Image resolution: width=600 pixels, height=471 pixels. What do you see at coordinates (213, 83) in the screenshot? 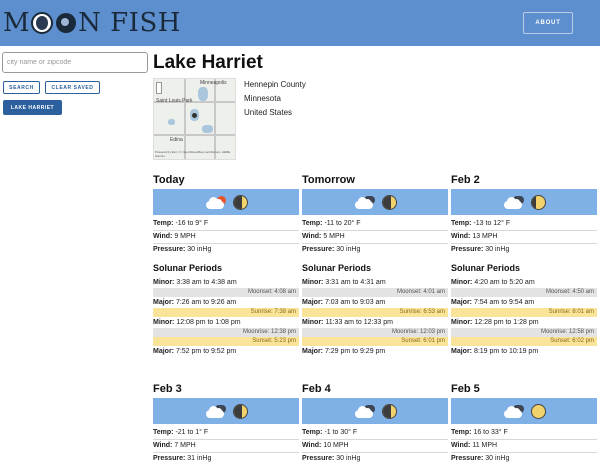
I see `map-label-minneapolis: Minneapolis` at bounding box center [213, 83].